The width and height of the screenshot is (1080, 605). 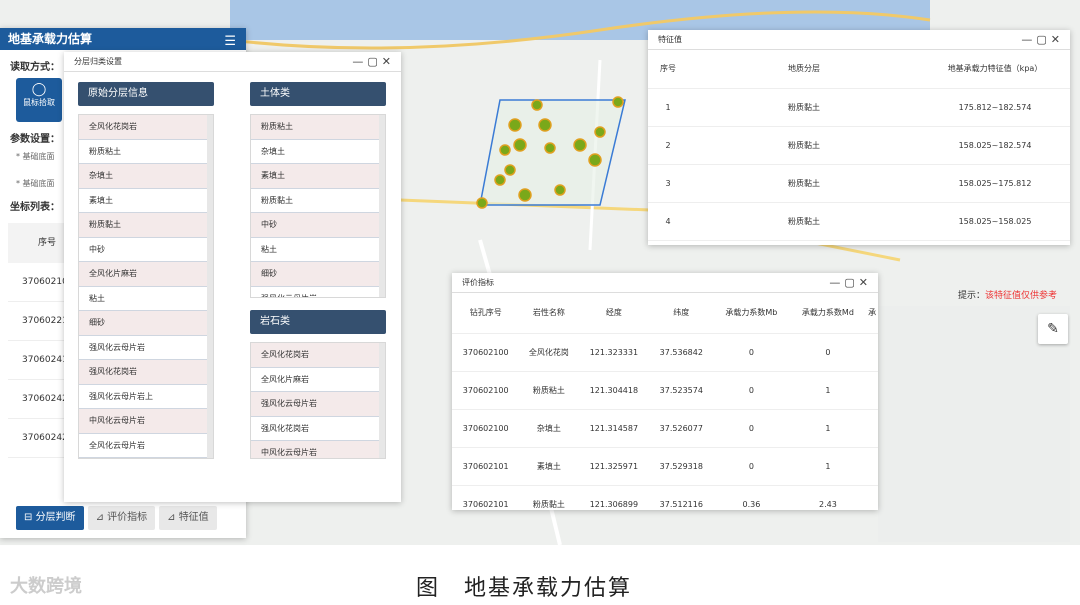 I want to click on col-header: 经度, so click(x=614, y=313).